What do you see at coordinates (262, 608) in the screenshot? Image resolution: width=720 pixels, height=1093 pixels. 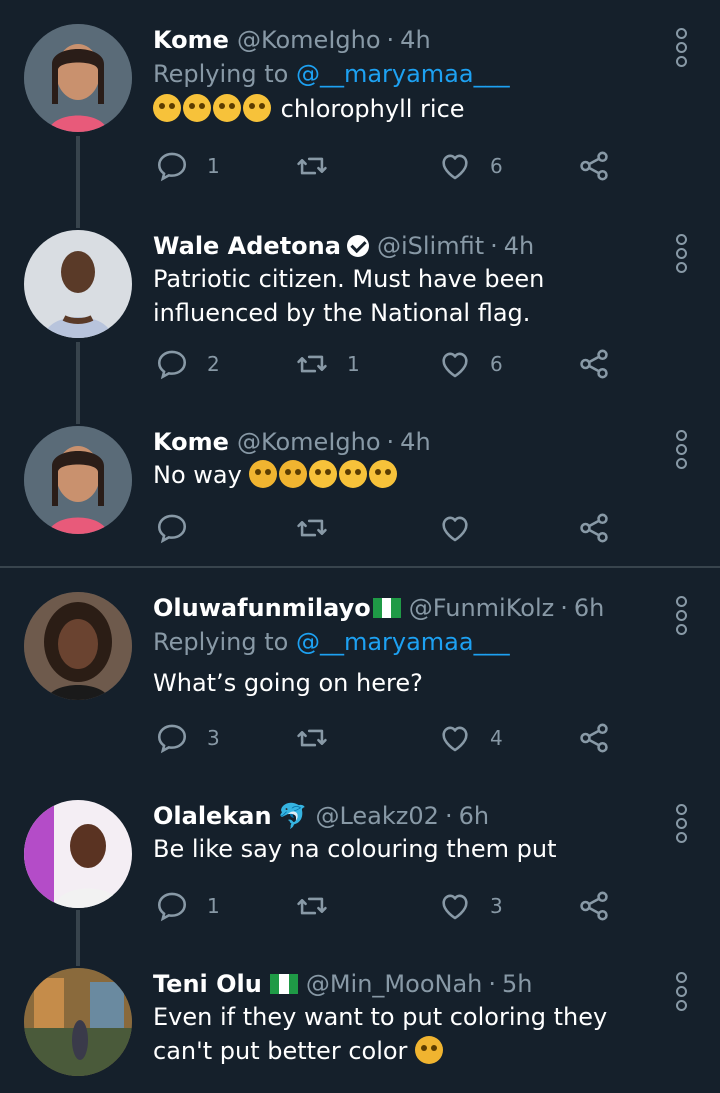 I see `author-name: Oluwafunmilayo` at bounding box center [262, 608].